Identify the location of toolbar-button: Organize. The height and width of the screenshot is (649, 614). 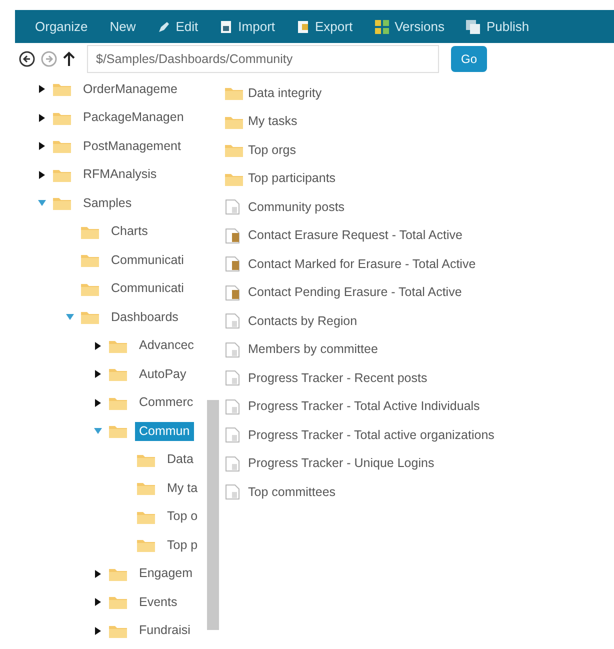
(61, 26).